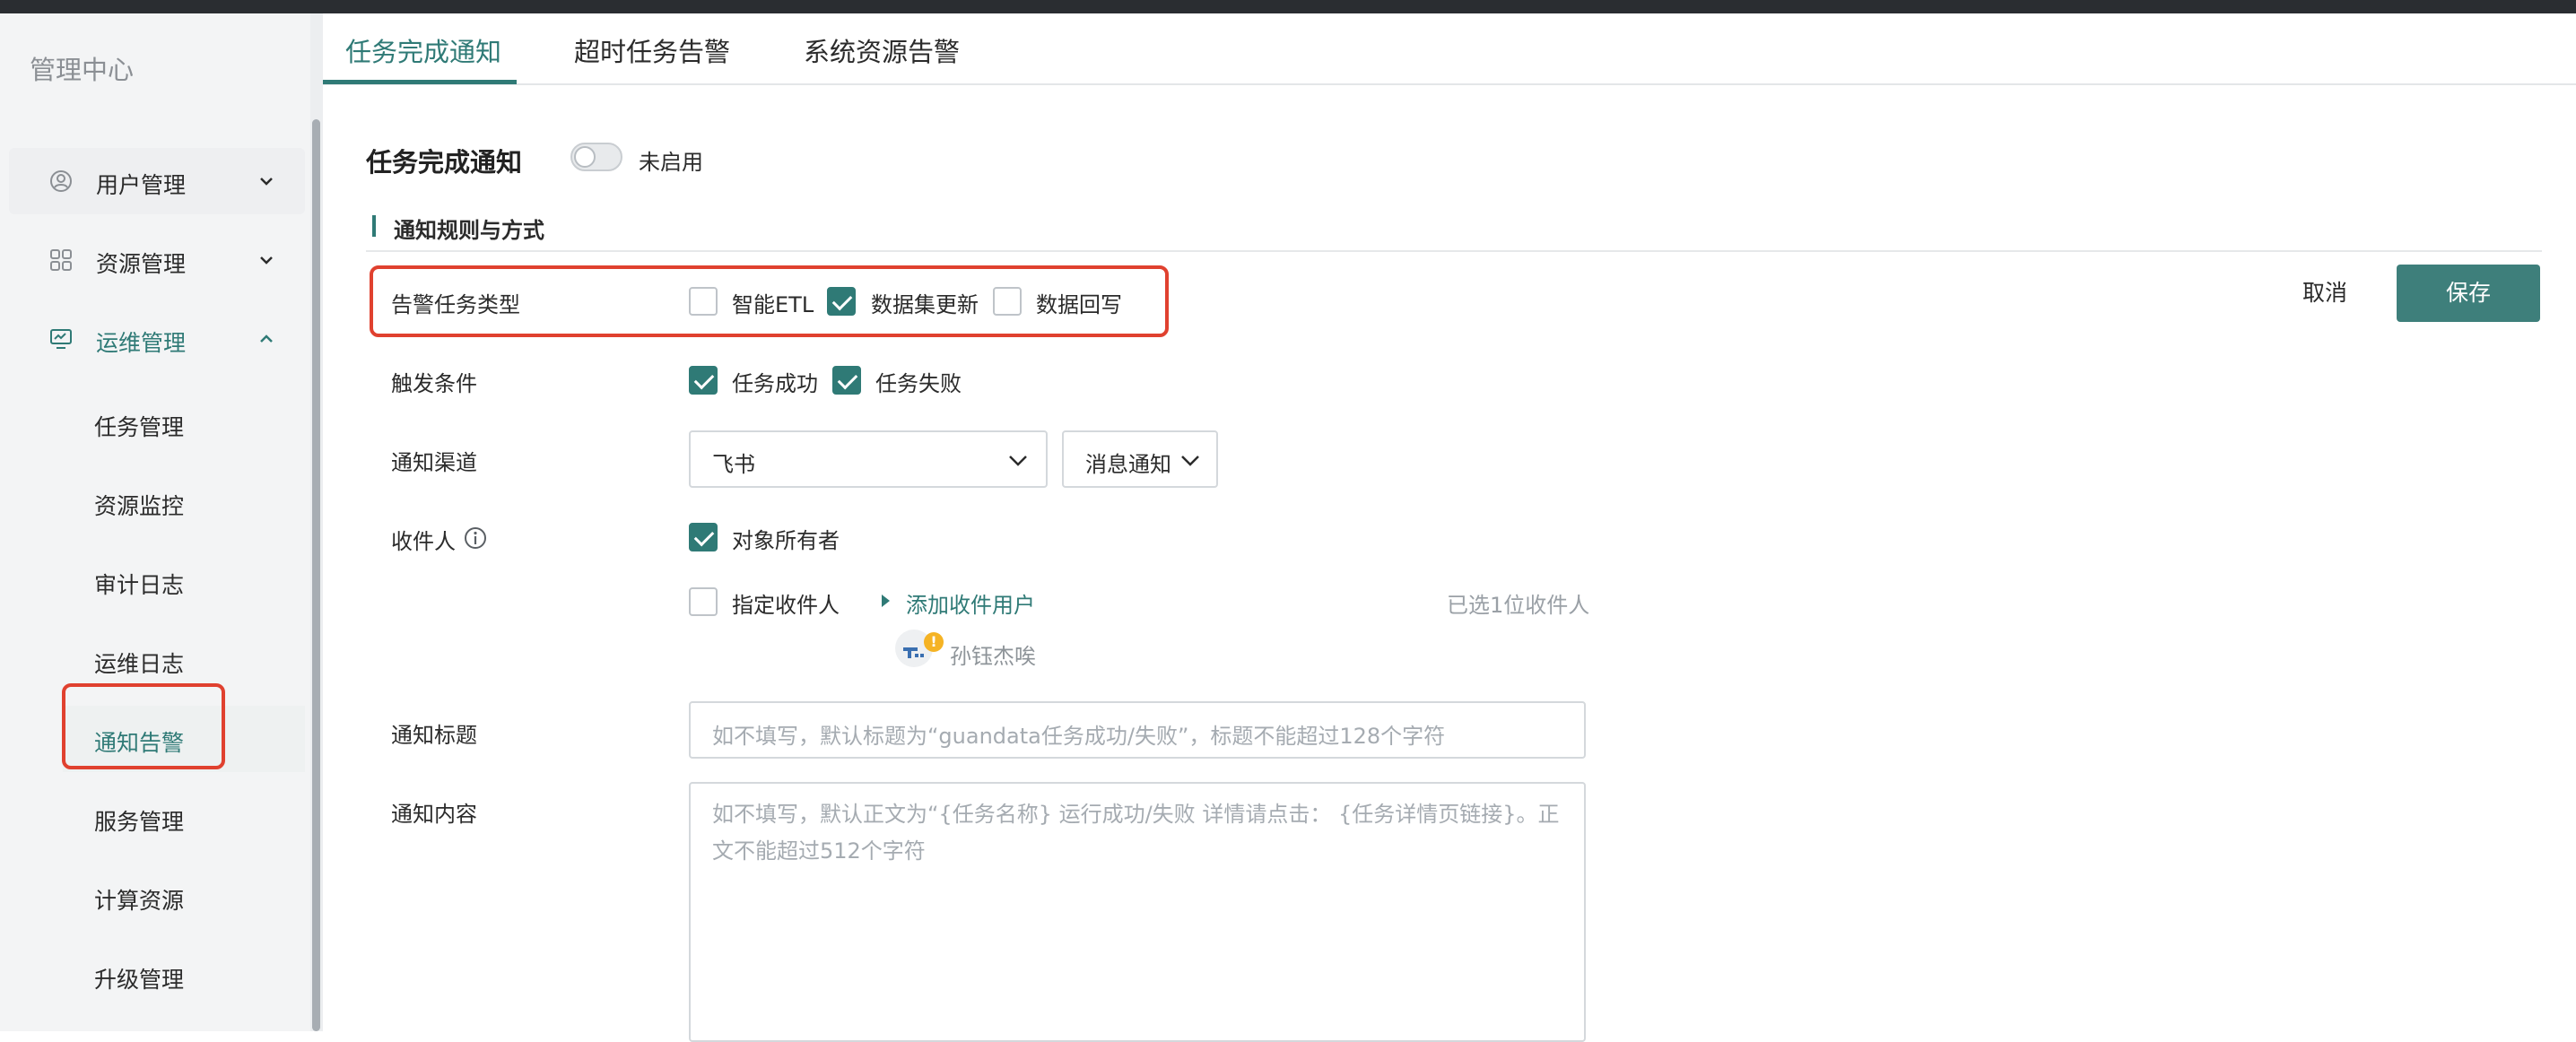 Image resolution: width=2576 pixels, height=1042 pixels. What do you see at coordinates (434, 736) in the screenshot?
I see `notification-title-label: 通知标题` at bounding box center [434, 736].